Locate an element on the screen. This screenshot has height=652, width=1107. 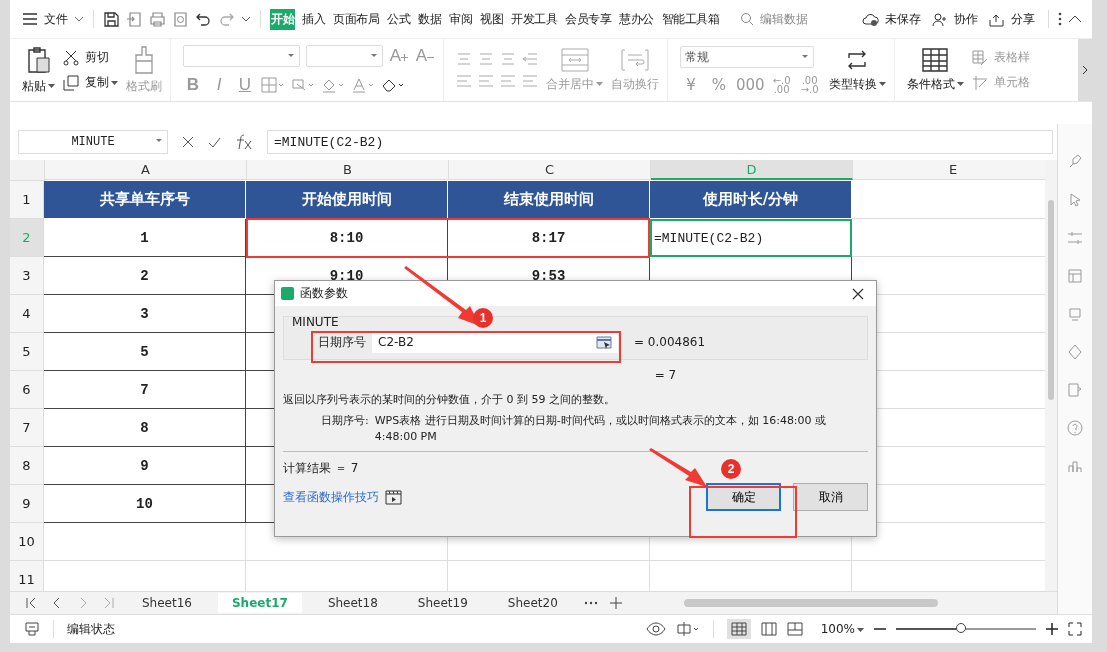
border-icon is located at coordinates (273, 85).